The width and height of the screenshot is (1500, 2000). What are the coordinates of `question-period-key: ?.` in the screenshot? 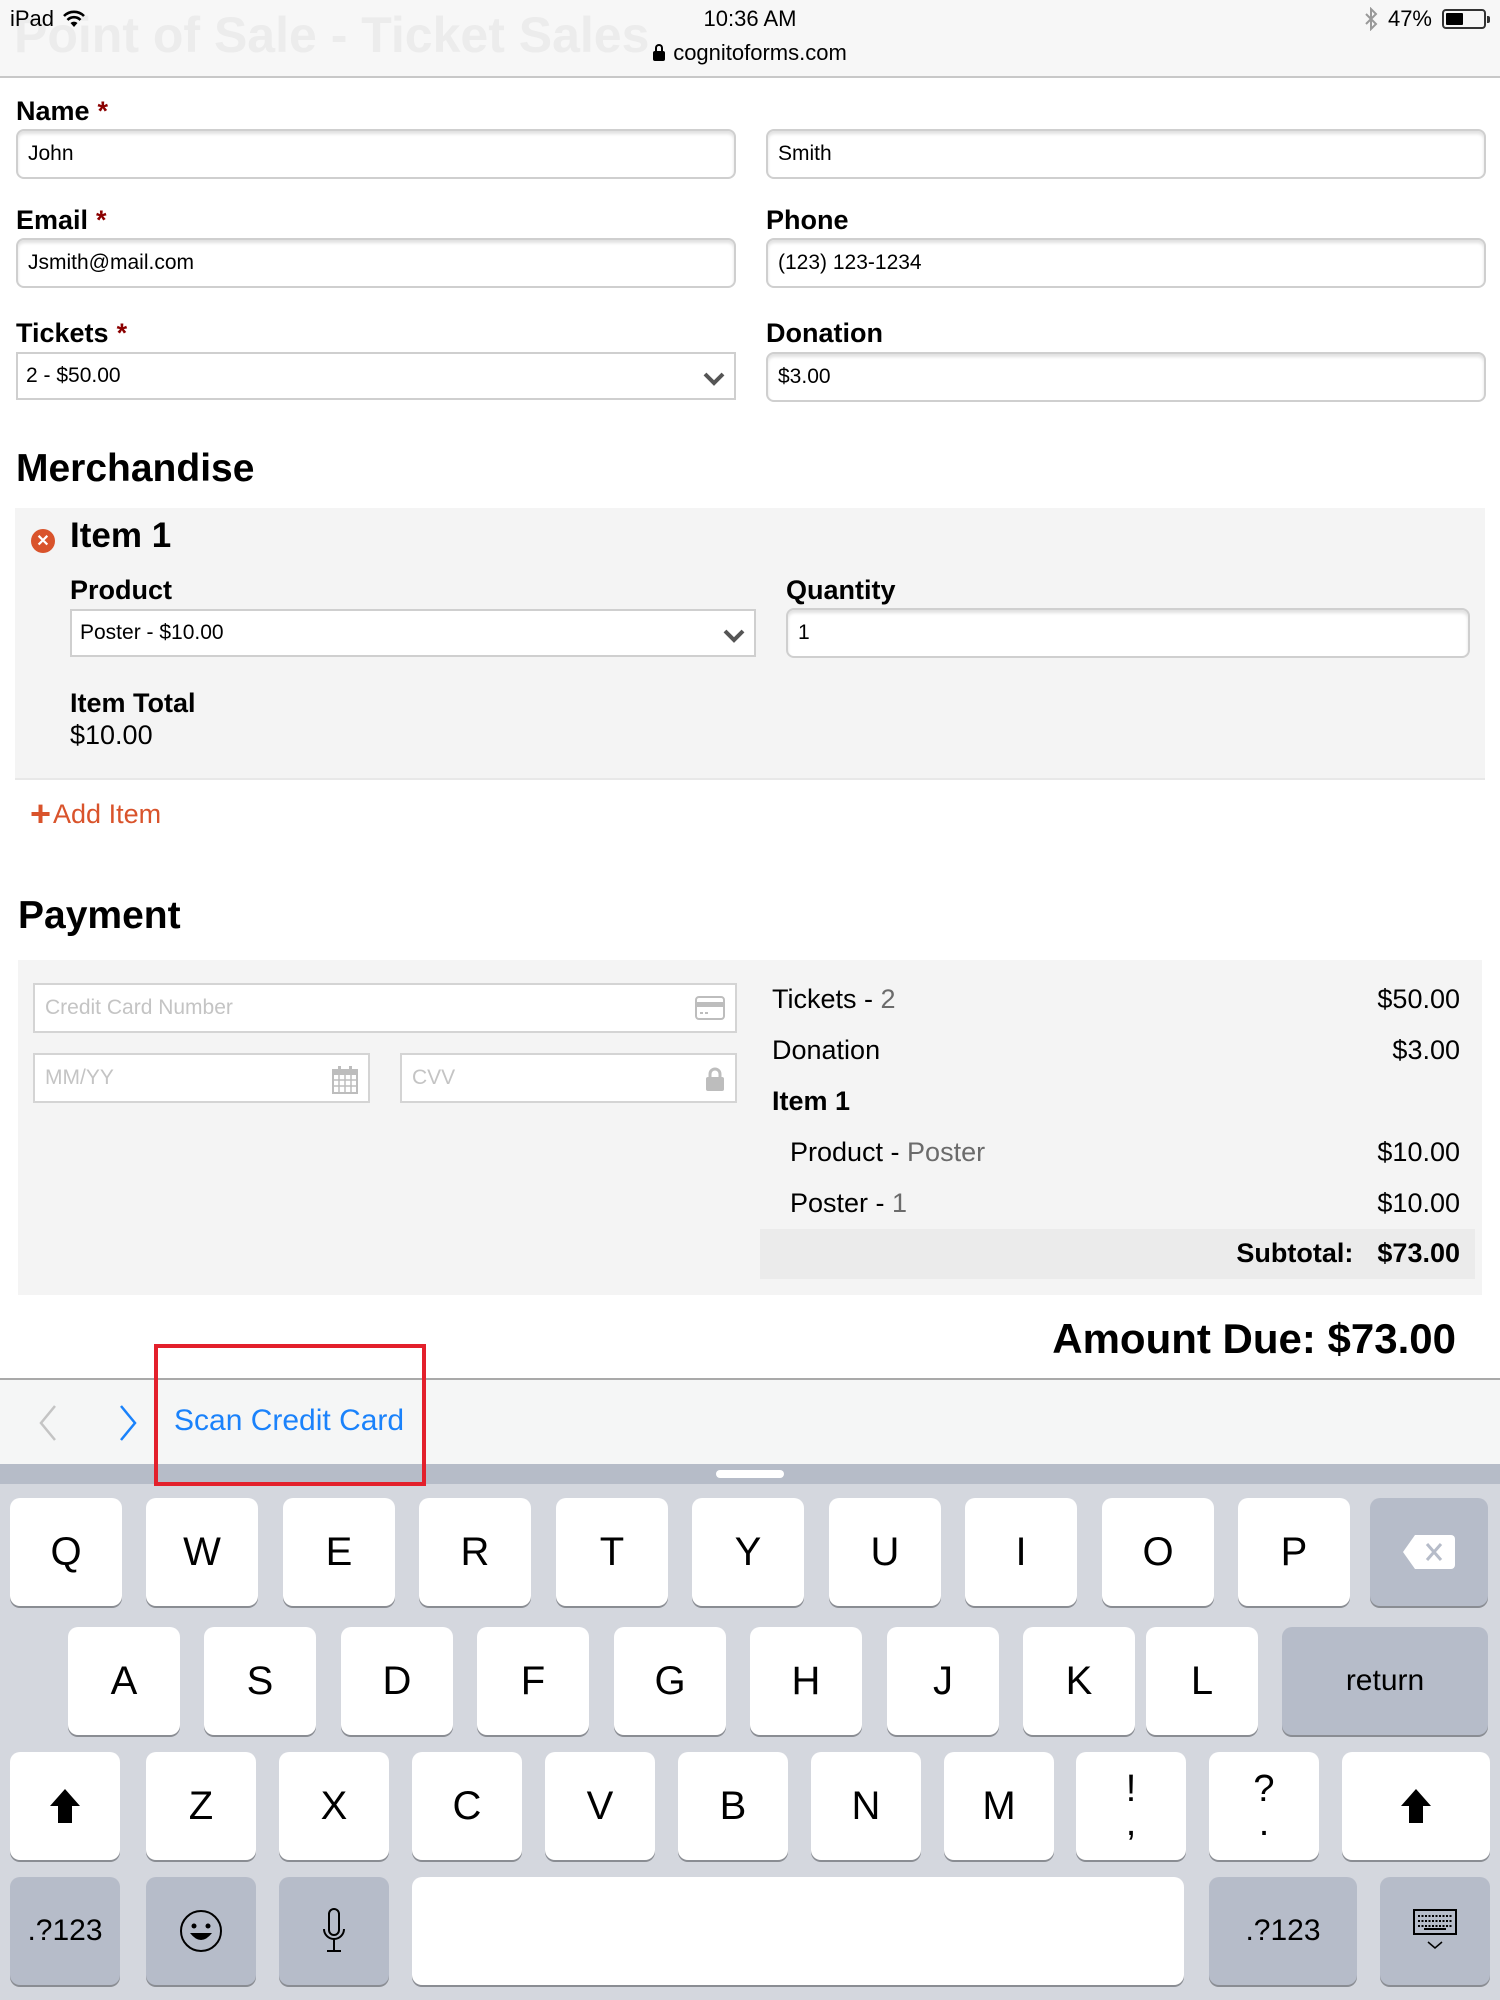 It's located at (1264, 1806).